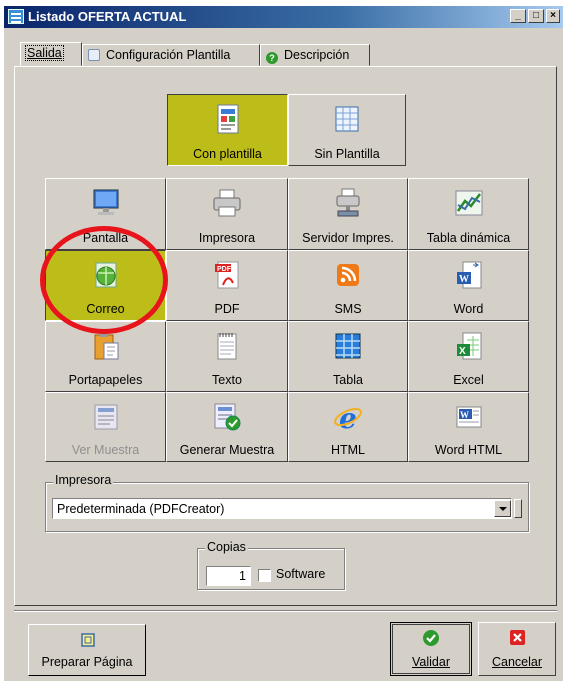  Describe the element at coordinates (105, 202) in the screenshot. I see `monitor-icon` at that location.